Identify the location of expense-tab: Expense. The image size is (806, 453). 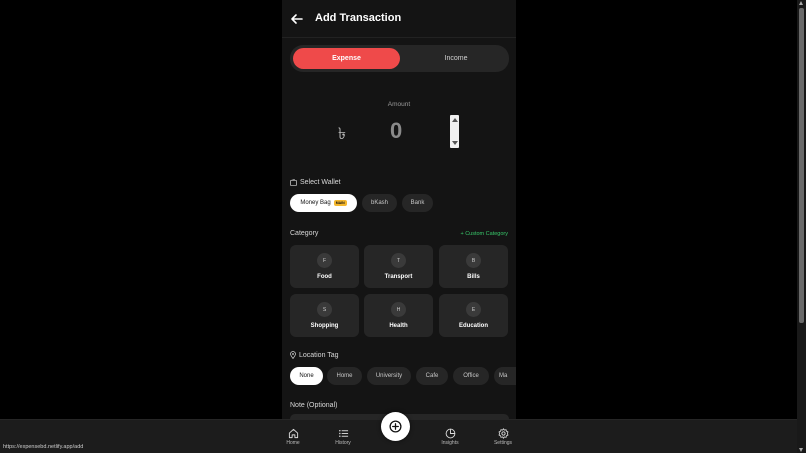
(346, 58).